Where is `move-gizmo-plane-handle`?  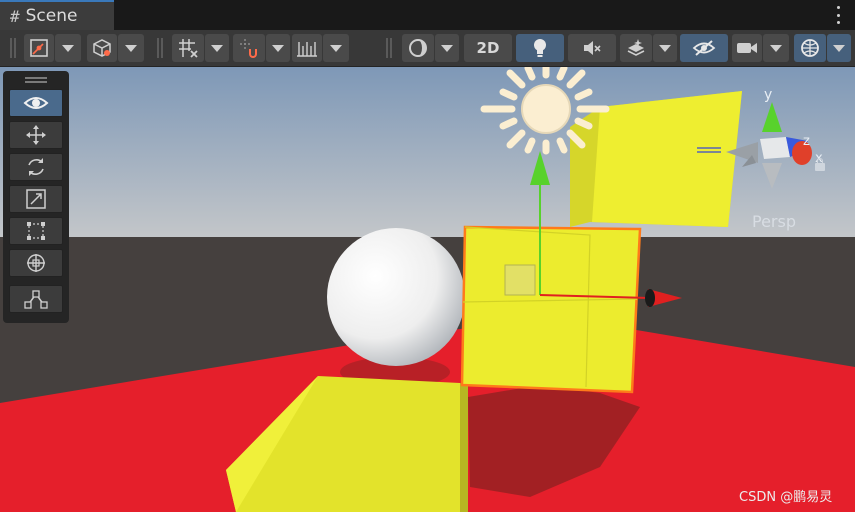 move-gizmo-plane-handle is located at coordinates (520, 280).